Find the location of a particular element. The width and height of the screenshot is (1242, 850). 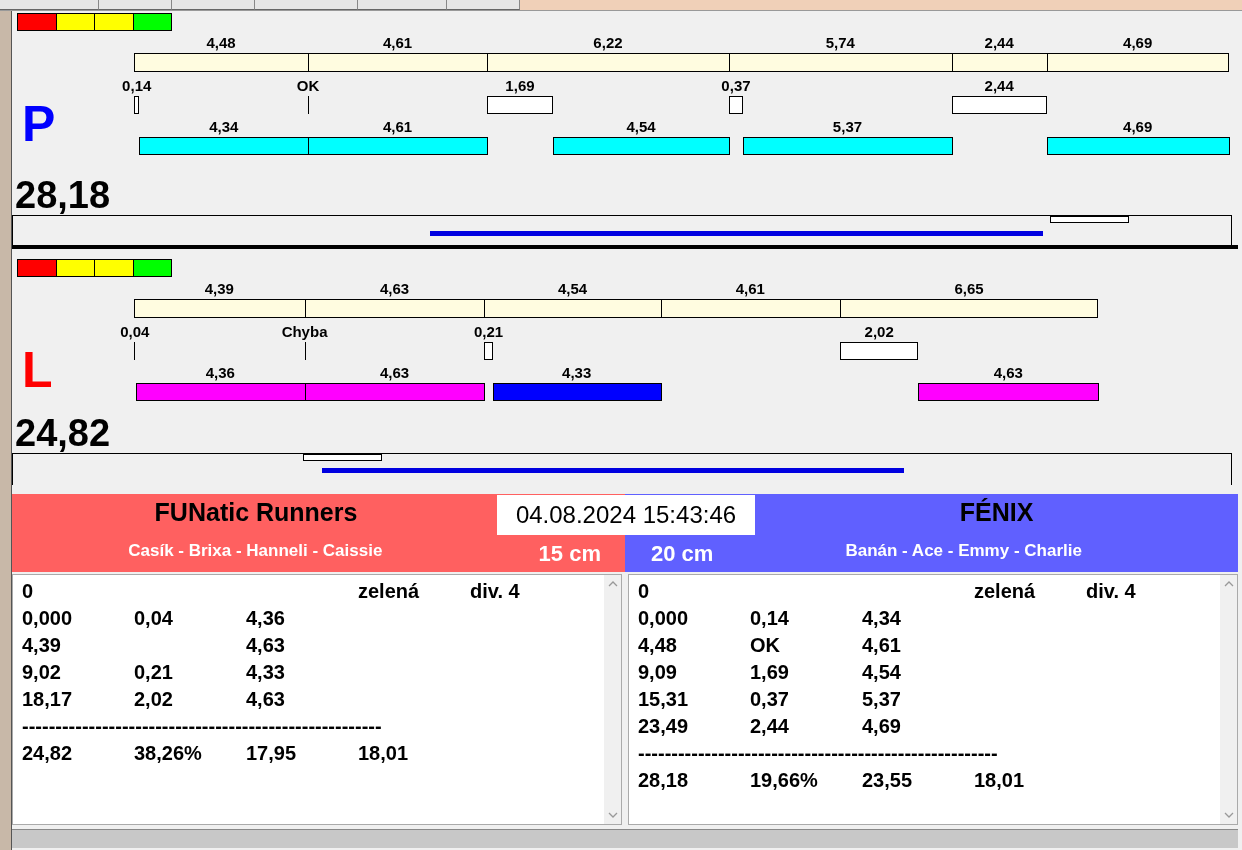

team-name: FUNatic Runners is located at coordinates (256, 512).